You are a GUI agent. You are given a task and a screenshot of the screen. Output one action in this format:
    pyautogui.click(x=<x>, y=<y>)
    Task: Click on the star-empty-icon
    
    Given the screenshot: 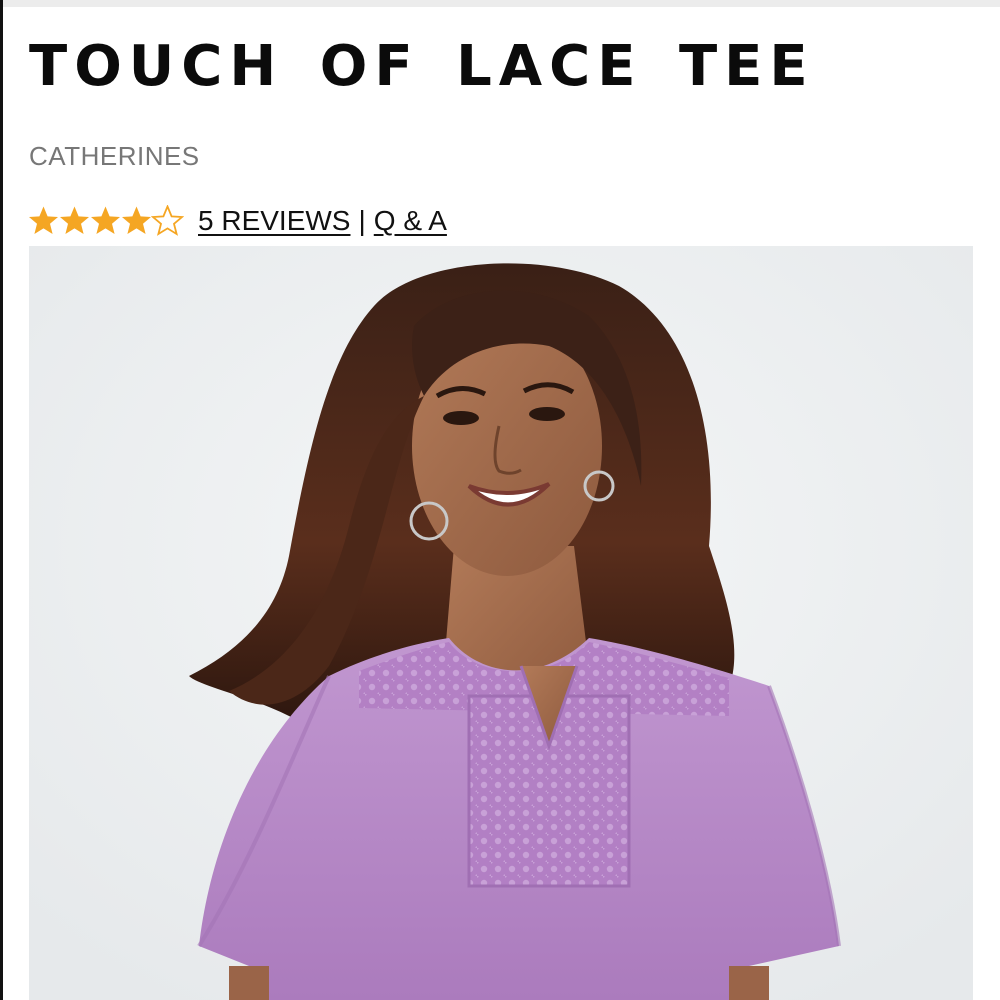 What is the action you would take?
    pyautogui.click(x=167, y=220)
    